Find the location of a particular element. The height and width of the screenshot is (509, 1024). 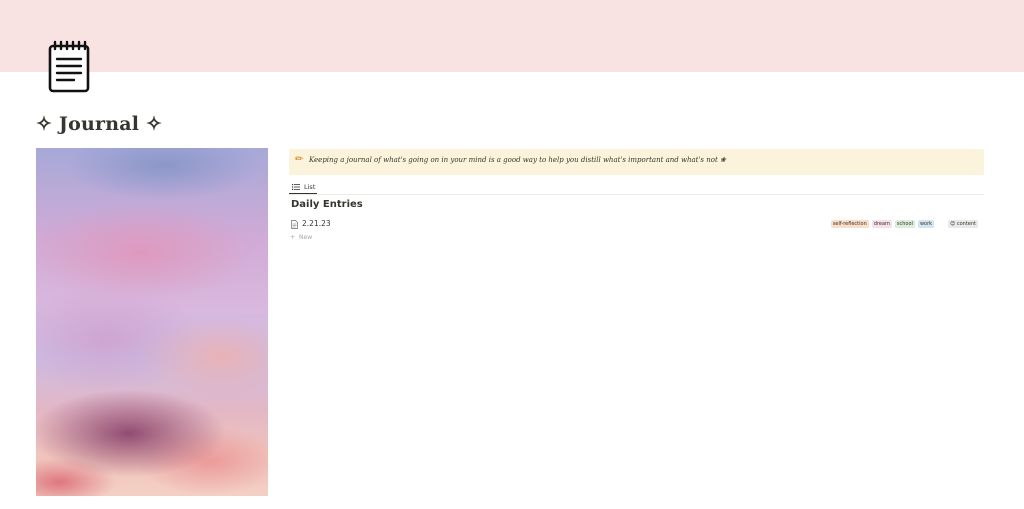

pencil-icon: ✏ is located at coordinates (299, 159).